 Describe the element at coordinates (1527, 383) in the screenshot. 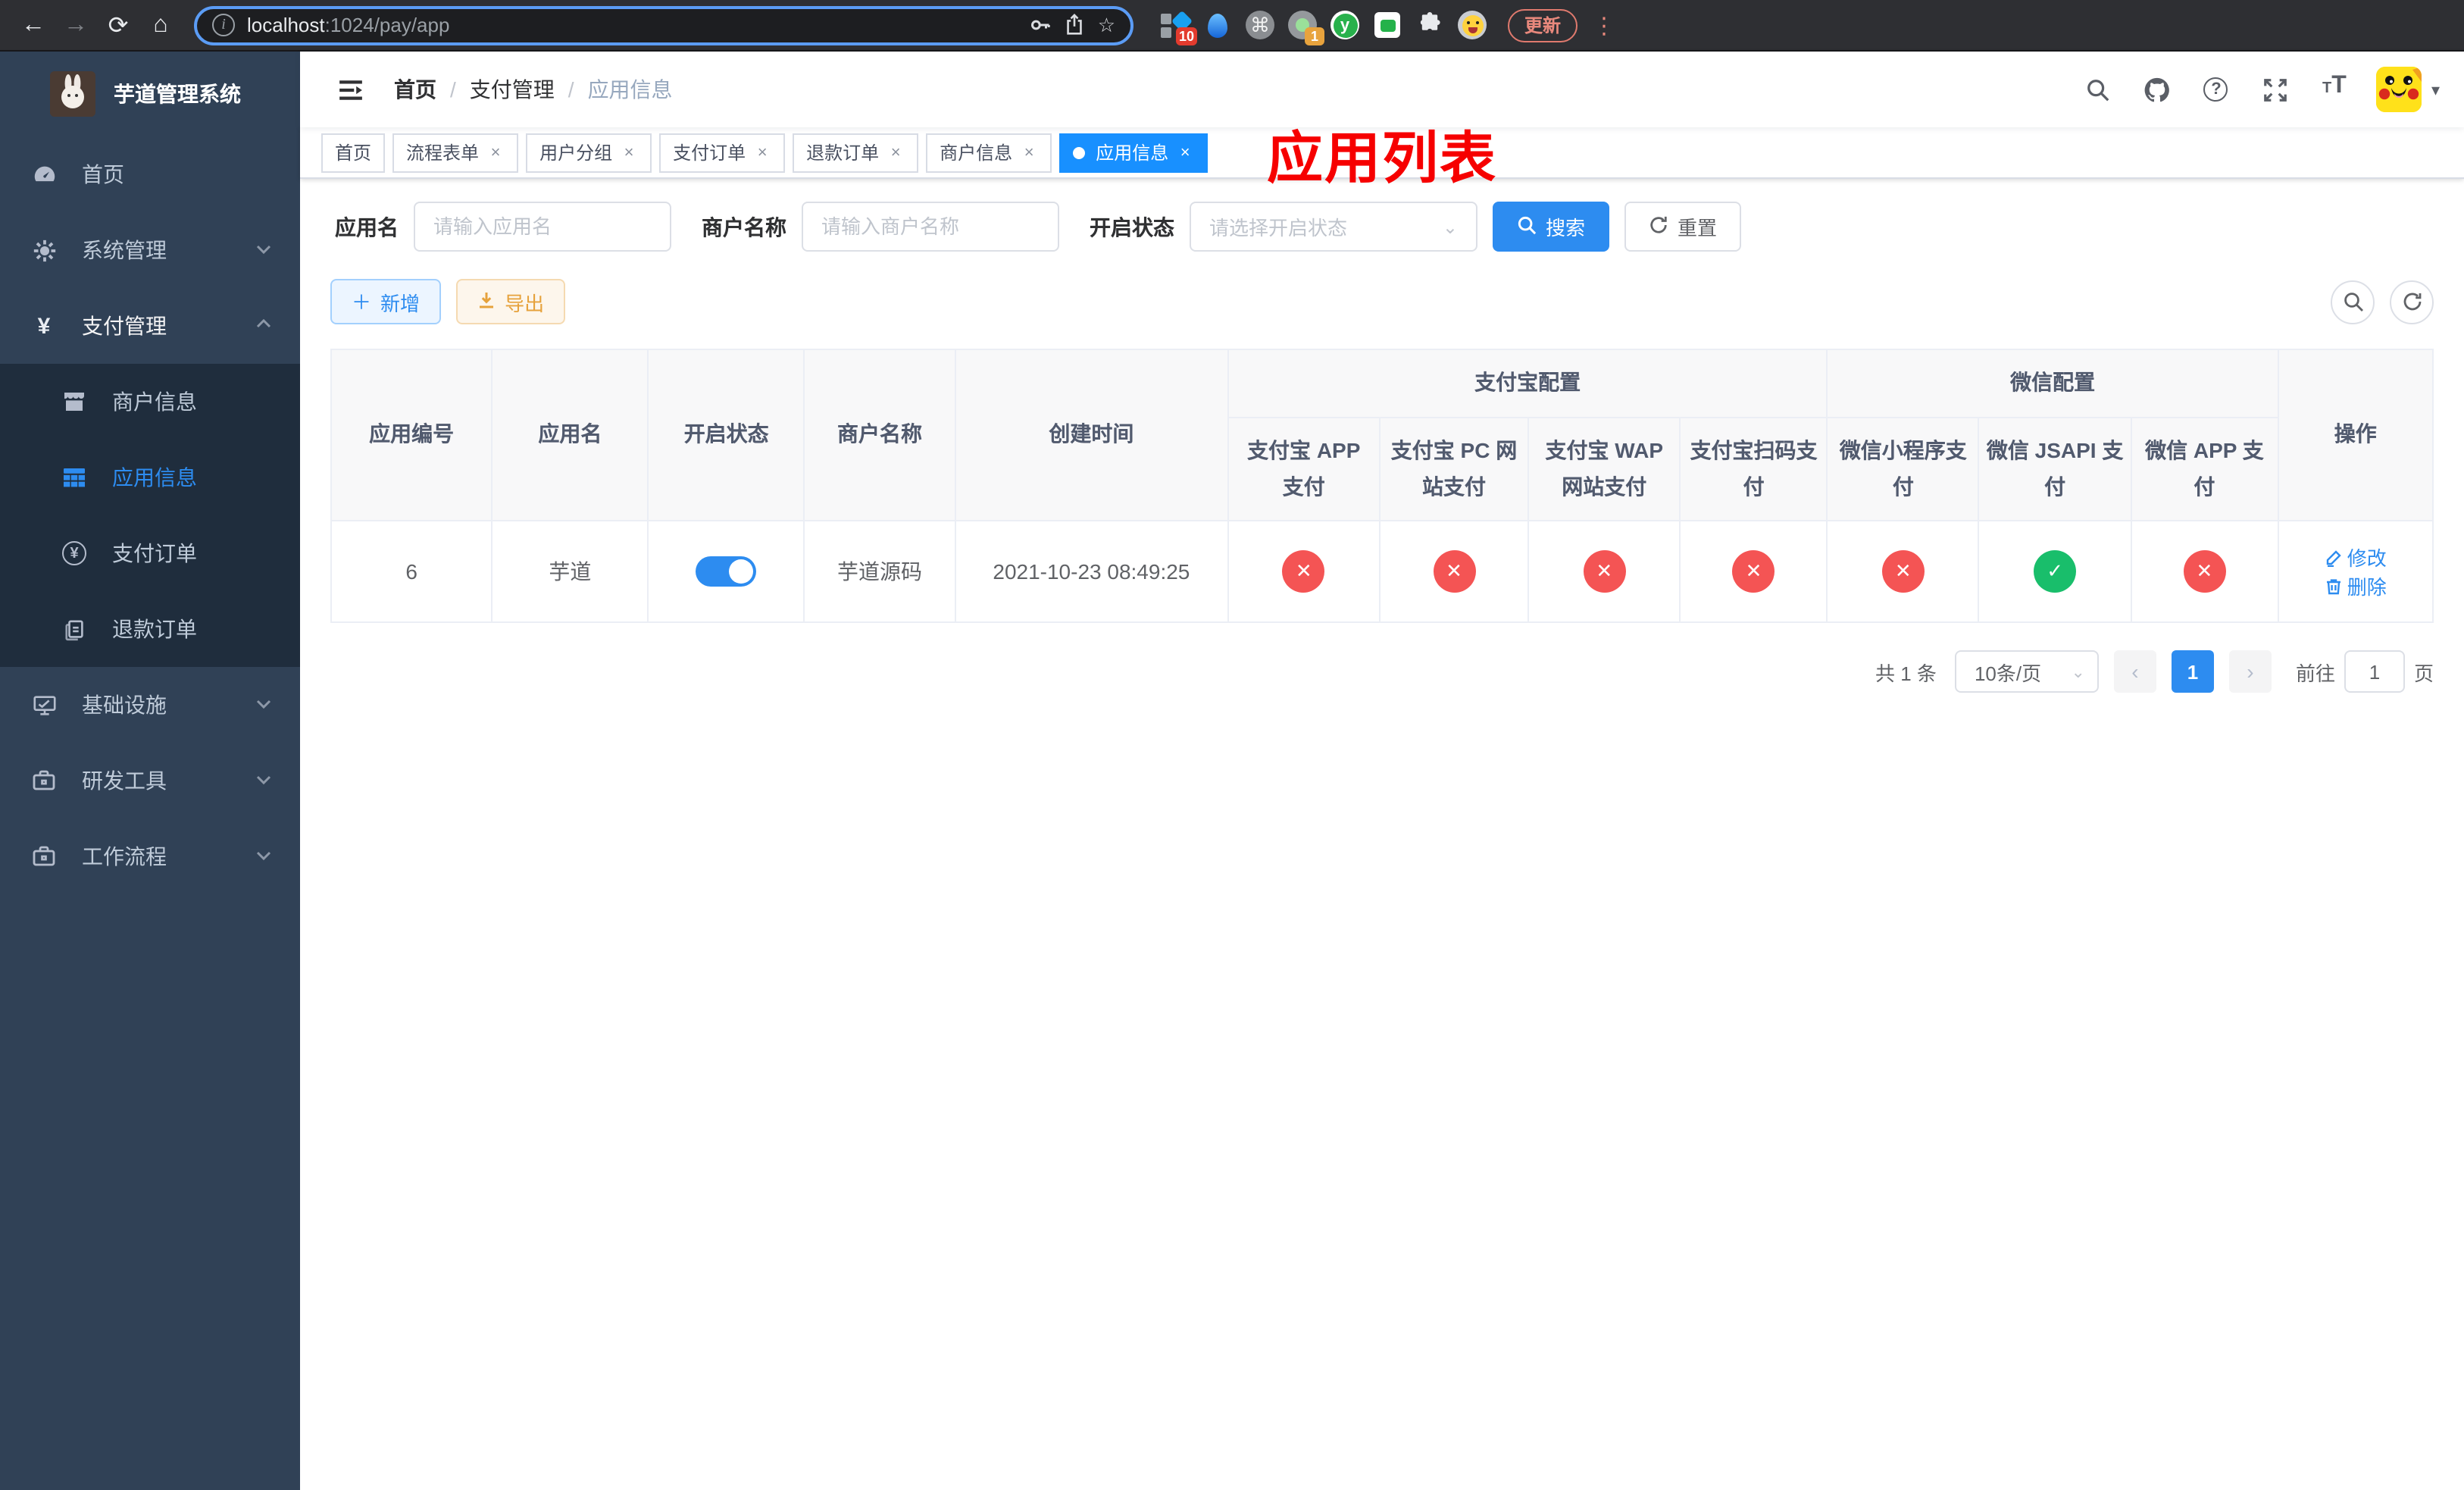

I see `col-group-alipay: 支付宝配置` at that location.